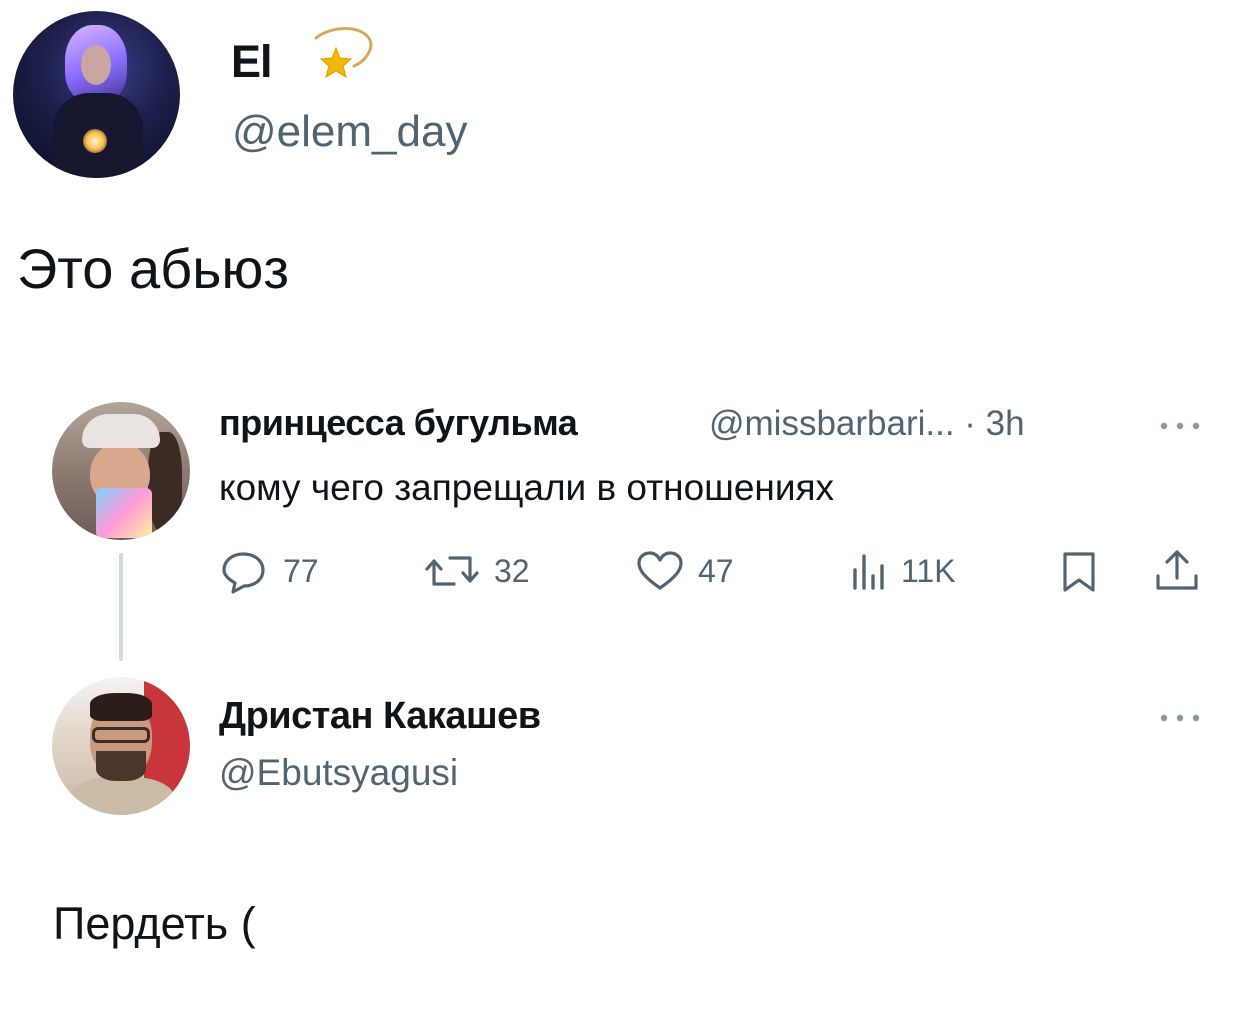  Describe the element at coordinates (121, 746) in the screenshot. I see `reply-author-avatar` at that location.